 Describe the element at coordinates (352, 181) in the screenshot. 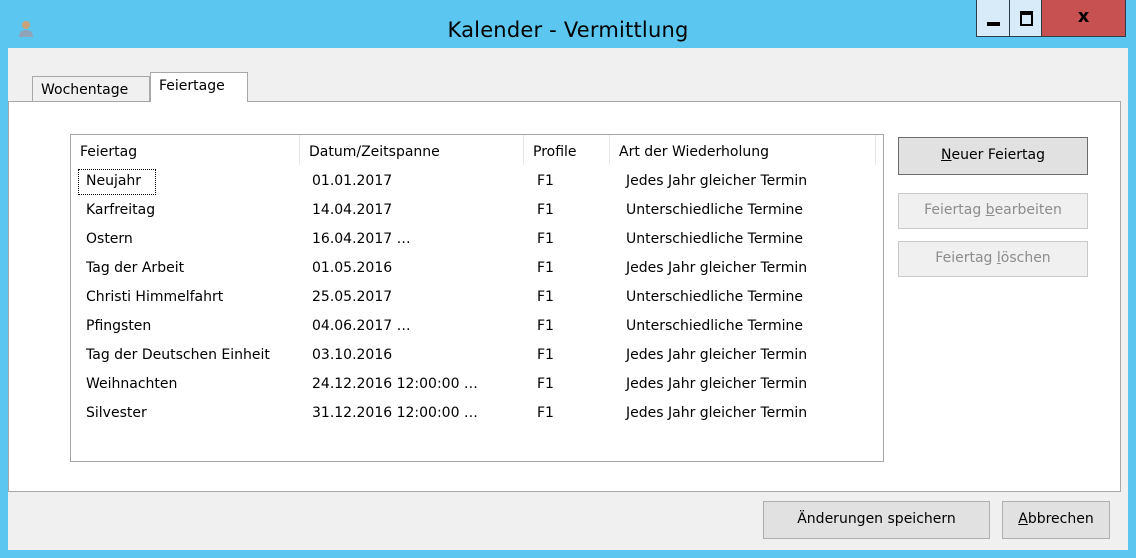

I see `cell-datum: 01.01.2017` at that location.